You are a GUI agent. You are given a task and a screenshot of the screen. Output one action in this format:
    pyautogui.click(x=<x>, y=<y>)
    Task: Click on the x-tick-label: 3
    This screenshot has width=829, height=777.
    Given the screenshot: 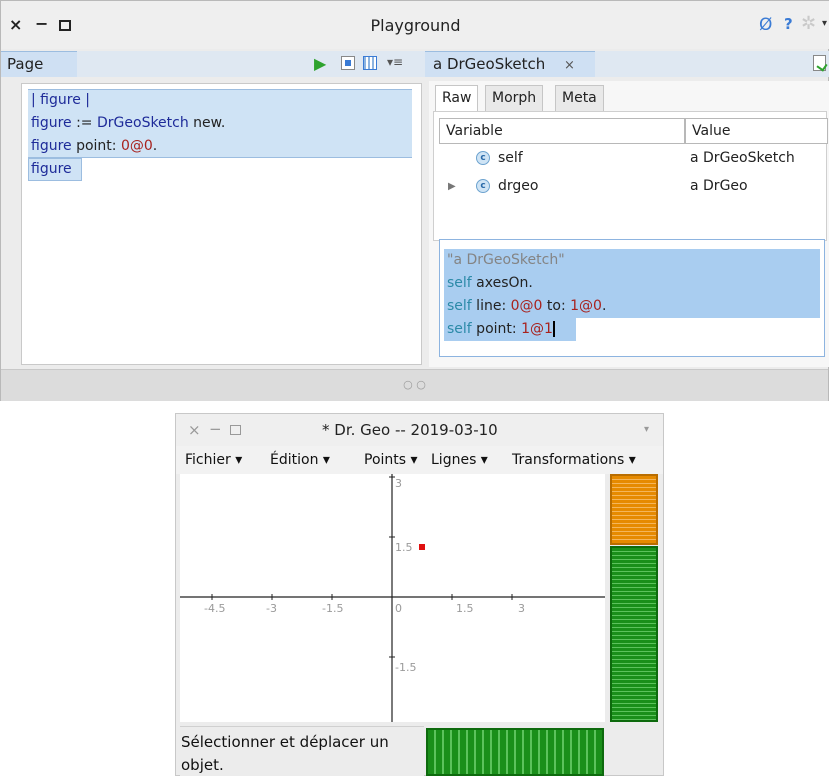 What is the action you would take?
    pyautogui.click(x=521, y=608)
    